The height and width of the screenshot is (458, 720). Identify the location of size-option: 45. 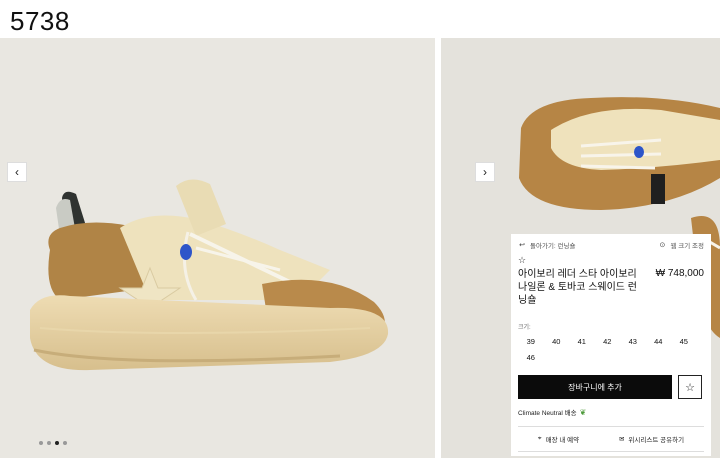
(684, 341).